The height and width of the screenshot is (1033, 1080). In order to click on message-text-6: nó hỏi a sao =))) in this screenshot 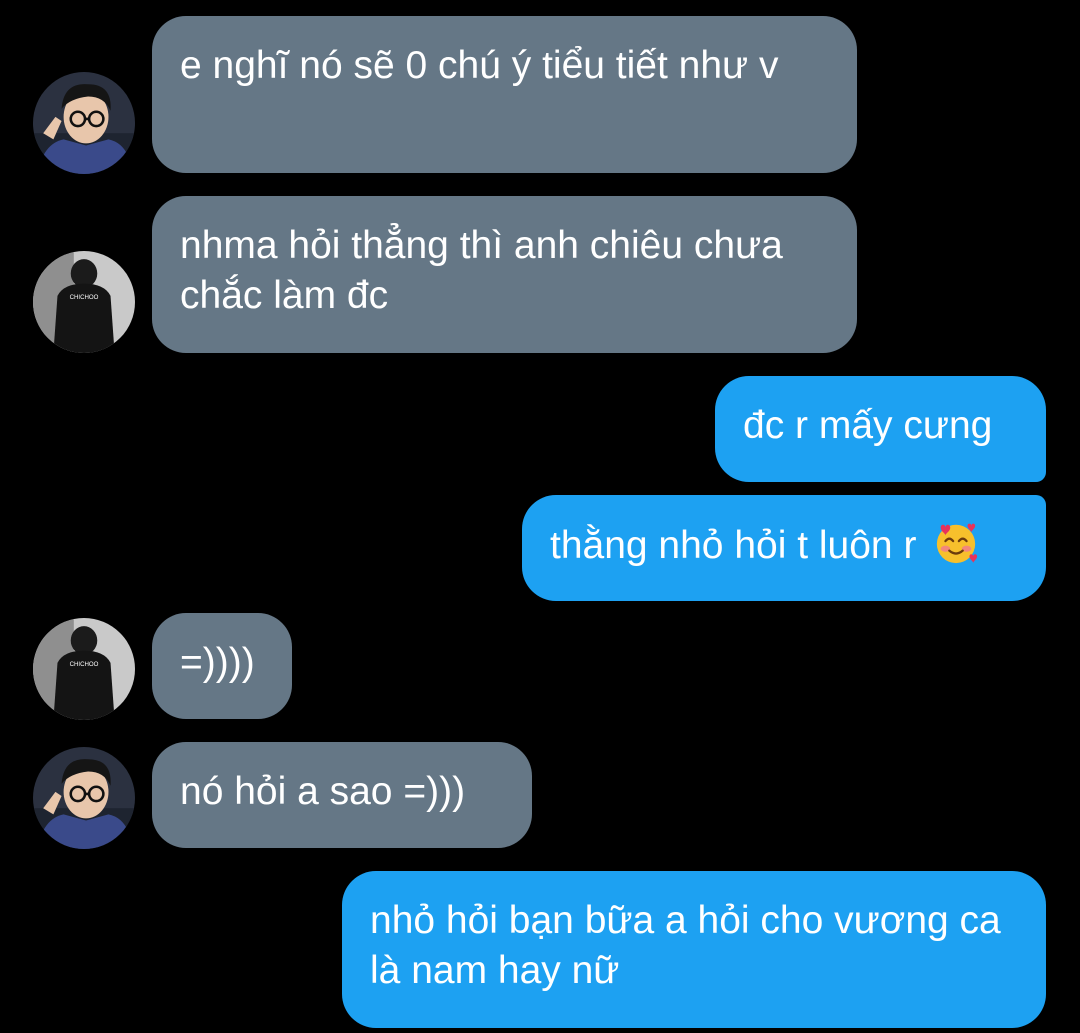, I will do `click(323, 791)`.